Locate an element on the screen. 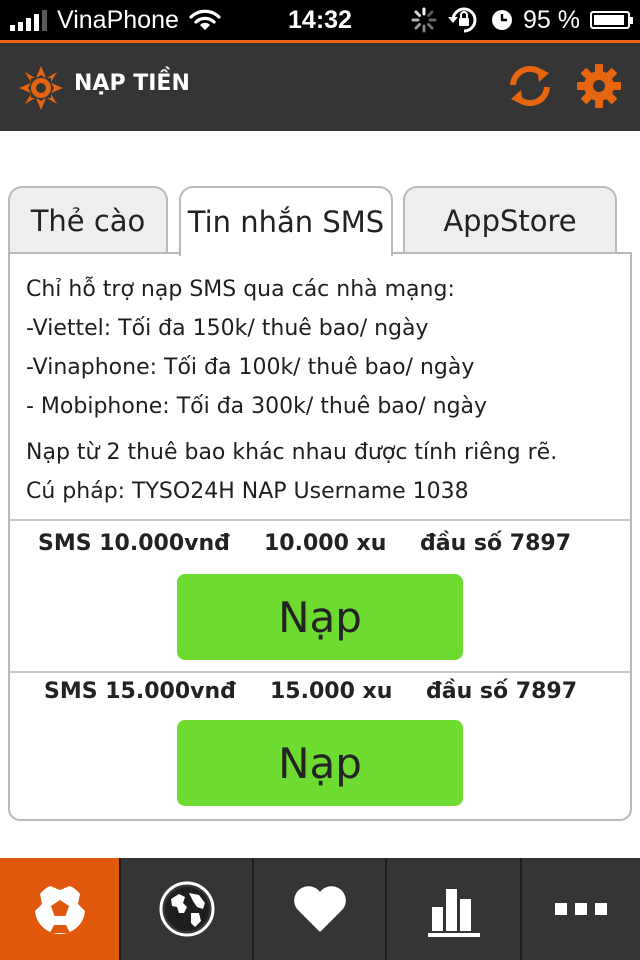 Image resolution: width=640 pixels, height=960 pixels. tab-label: AppStore is located at coordinates (510, 221).